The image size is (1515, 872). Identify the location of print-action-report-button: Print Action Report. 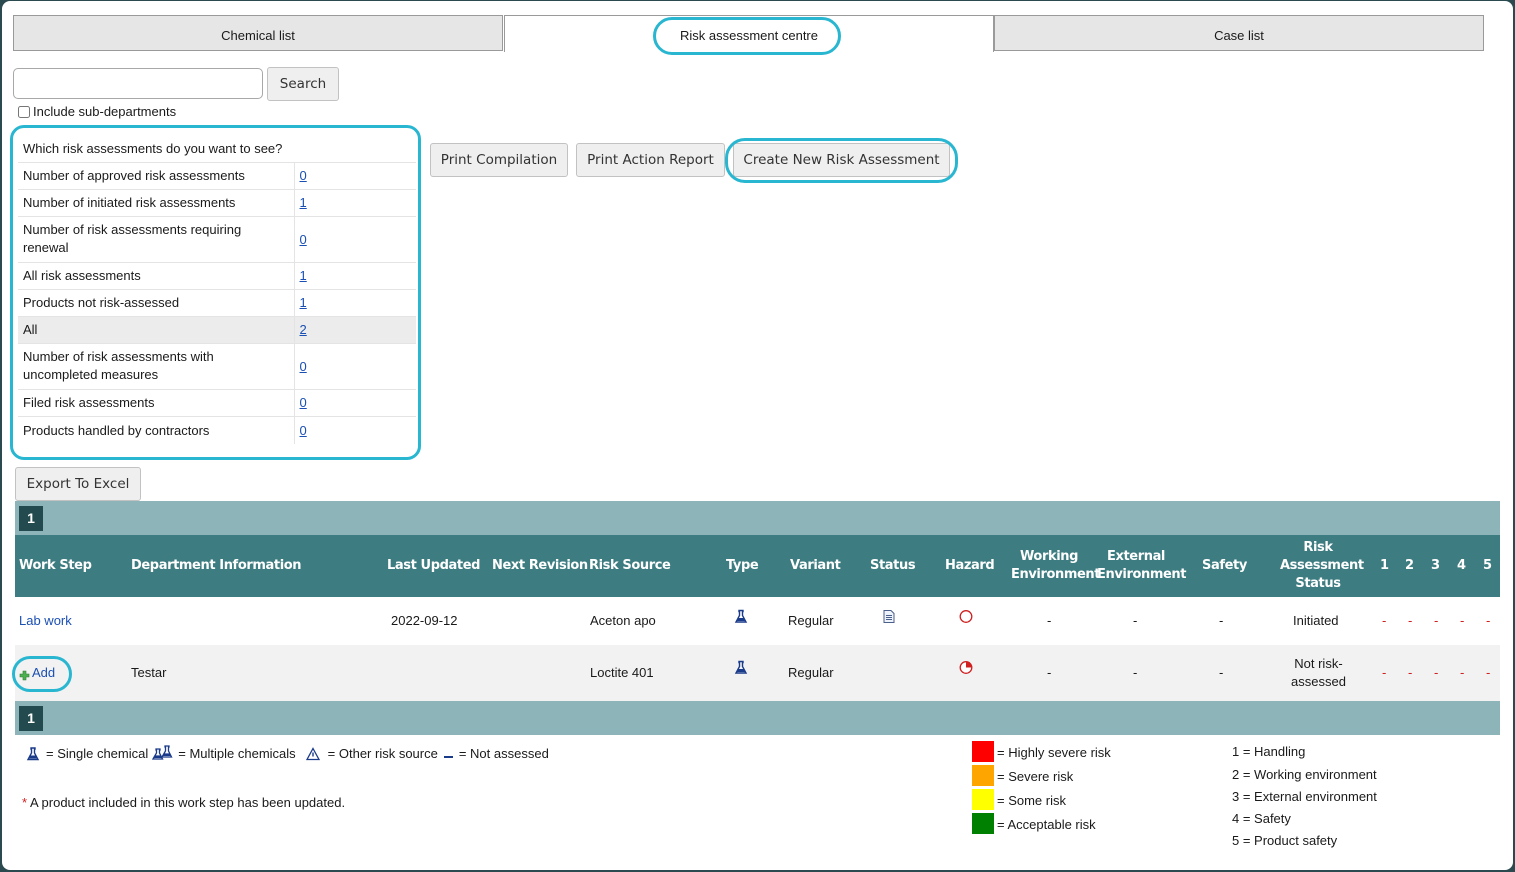
(650, 160).